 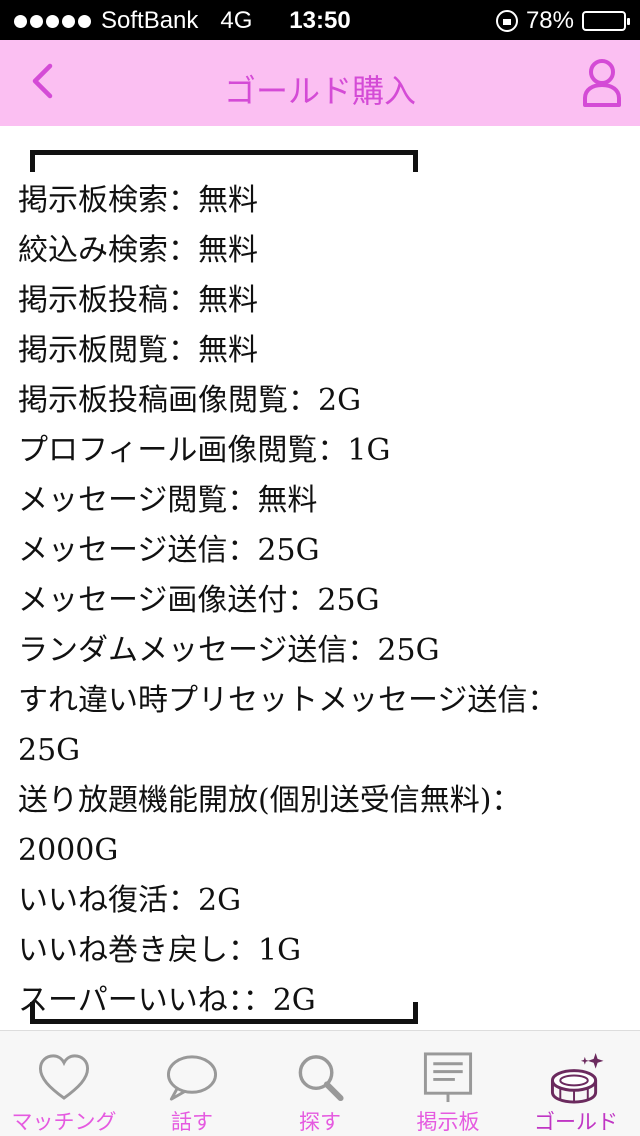 What do you see at coordinates (448, 1077) in the screenshot?
I see `board-icon` at bounding box center [448, 1077].